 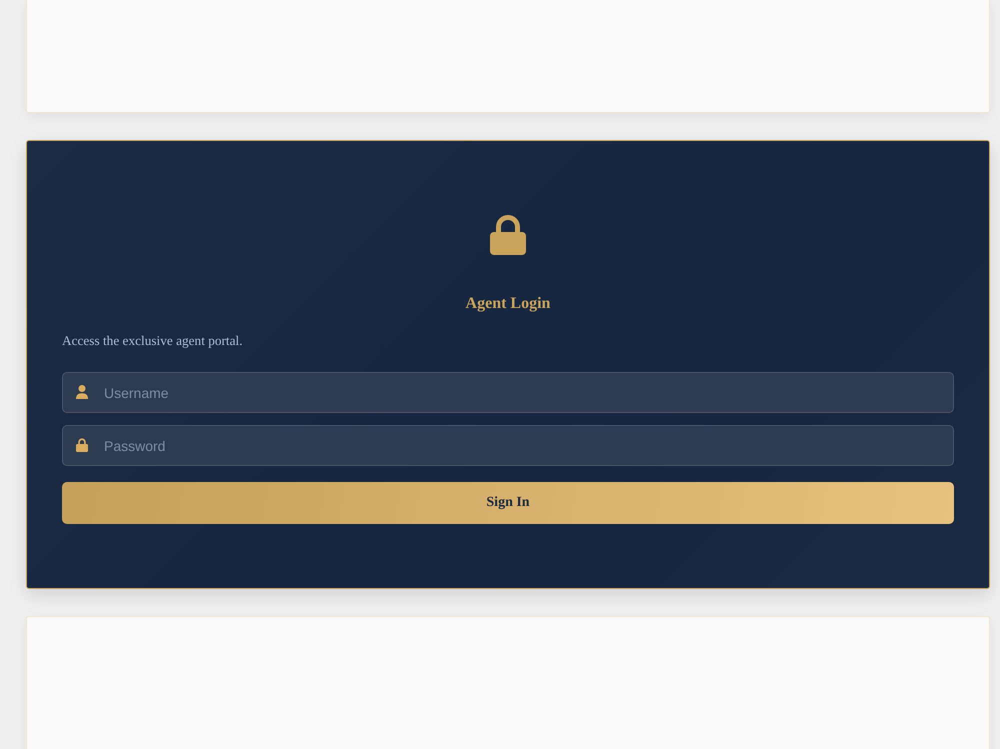 I want to click on user-icon, so click(x=82, y=392).